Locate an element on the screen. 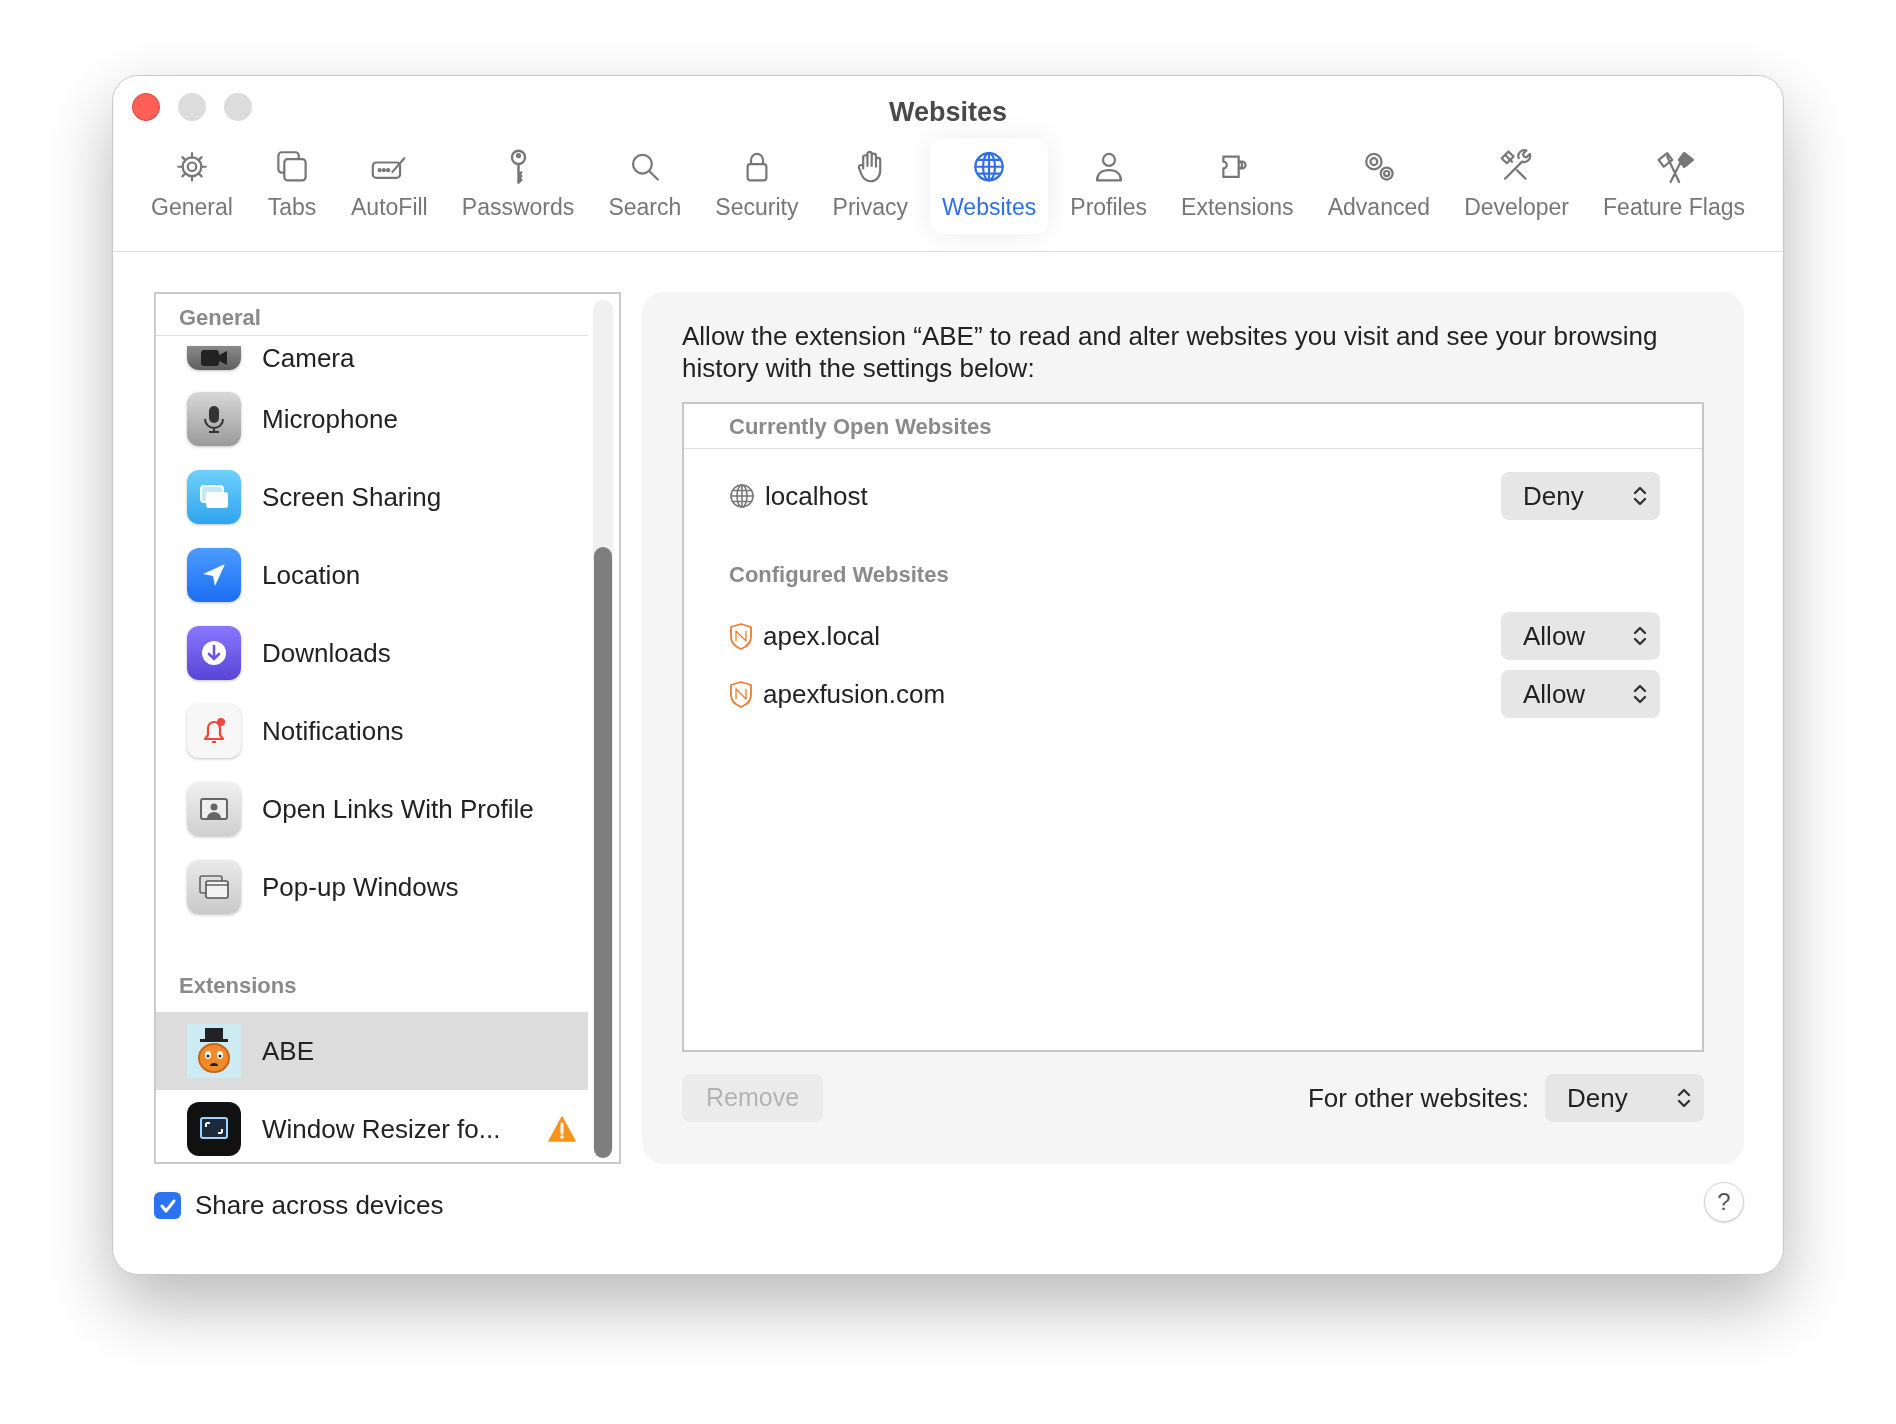 The image size is (1896, 1424). download-app-icon is located at coordinates (214, 653).